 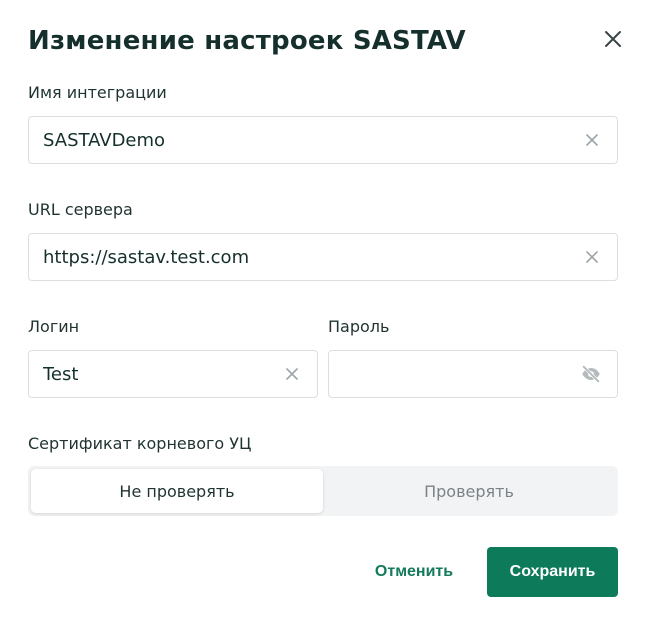 What do you see at coordinates (54, 326) in the screenshot?
I see `login-label: Логин` at bounding box center [54, 326].